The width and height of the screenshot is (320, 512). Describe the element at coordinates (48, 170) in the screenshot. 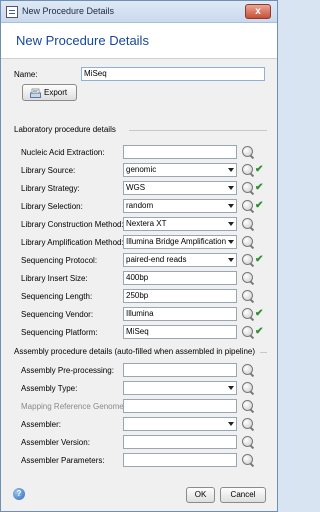

I see `library-source-label: Library Source:` at that location.